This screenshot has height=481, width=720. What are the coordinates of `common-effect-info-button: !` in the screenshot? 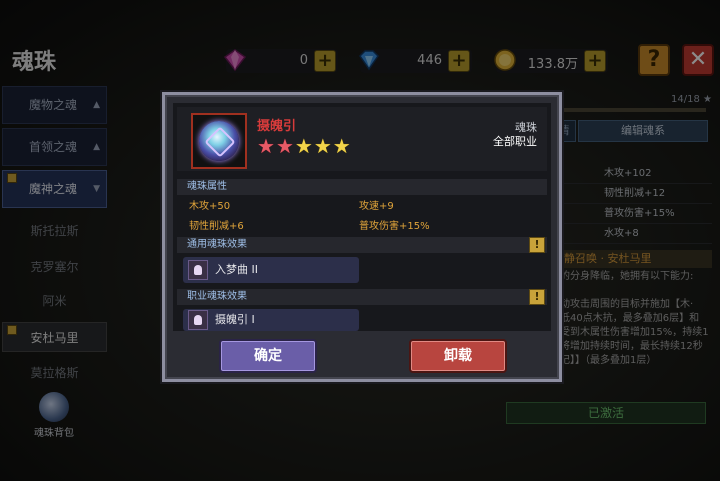 It's located at (537, 245).